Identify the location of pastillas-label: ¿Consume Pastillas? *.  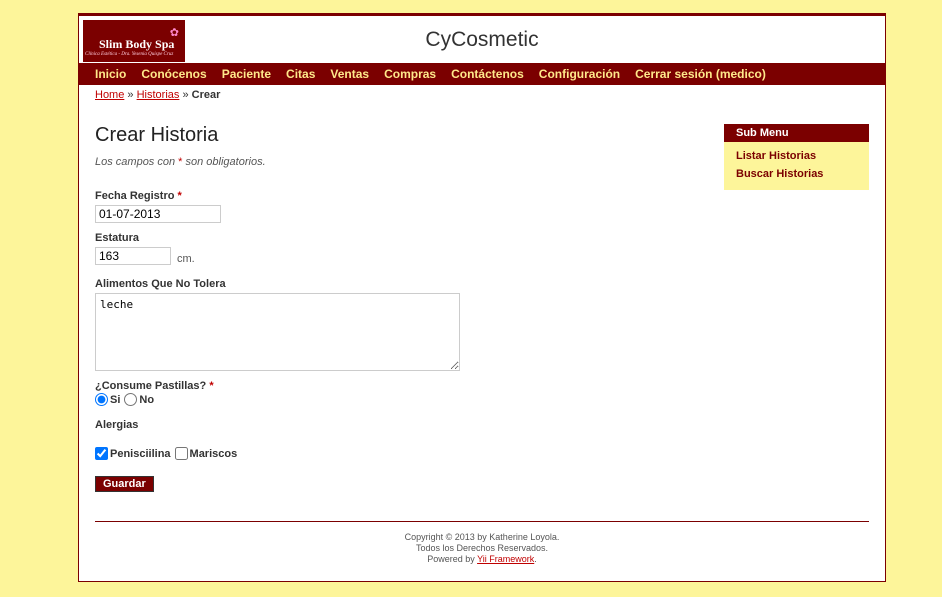
(154, 386).